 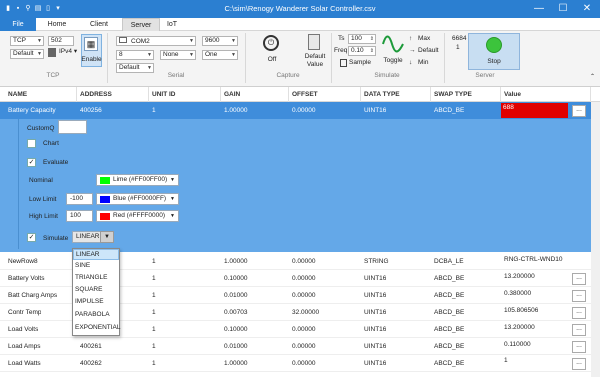 I want to click on cell-unit-id: 1, so click(x=154, y=346).